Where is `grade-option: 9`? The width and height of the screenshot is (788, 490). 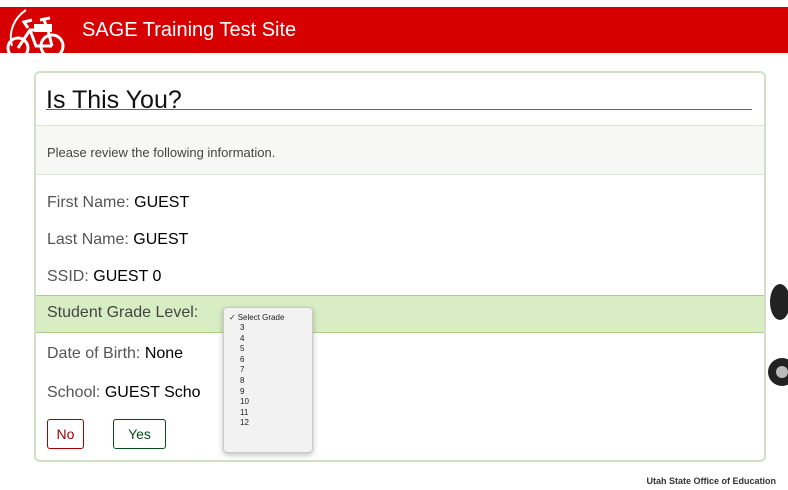 grade-option: 9 is located at coordinates (268, 392).